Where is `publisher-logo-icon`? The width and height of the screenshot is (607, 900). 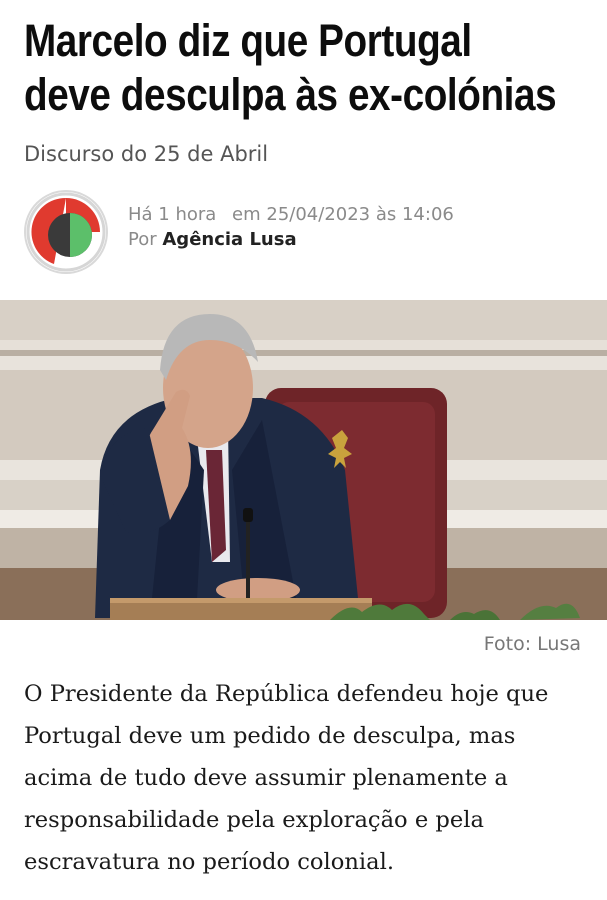
publisher-logo-icon is located at coordinates (66, 232).